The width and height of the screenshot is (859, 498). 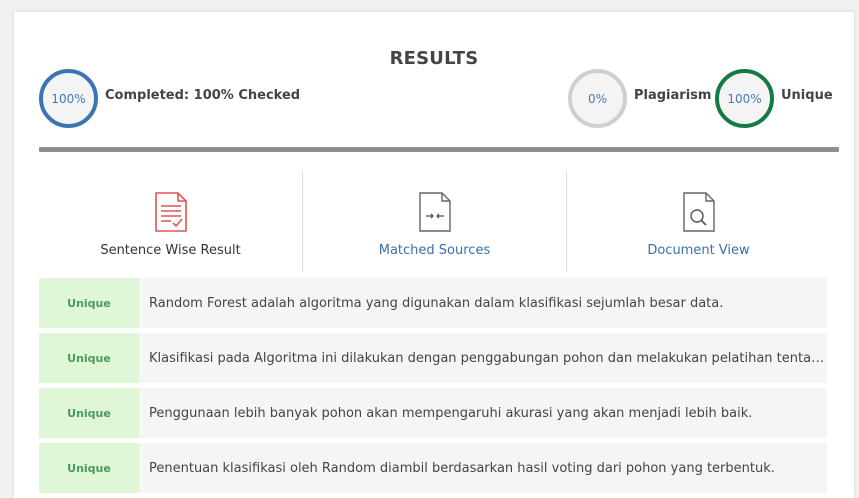 I want to click on plagiarism-progress-ring: 0%, so click(x=597, y=98).